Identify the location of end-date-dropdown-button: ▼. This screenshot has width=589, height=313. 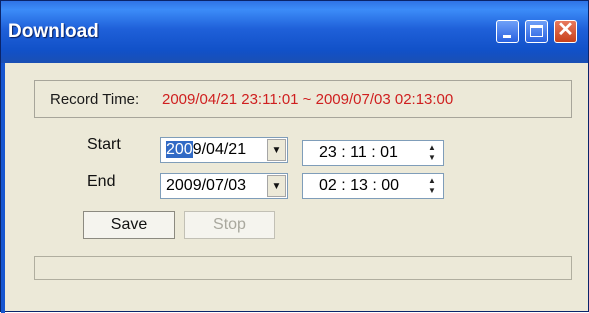
(276, 186).